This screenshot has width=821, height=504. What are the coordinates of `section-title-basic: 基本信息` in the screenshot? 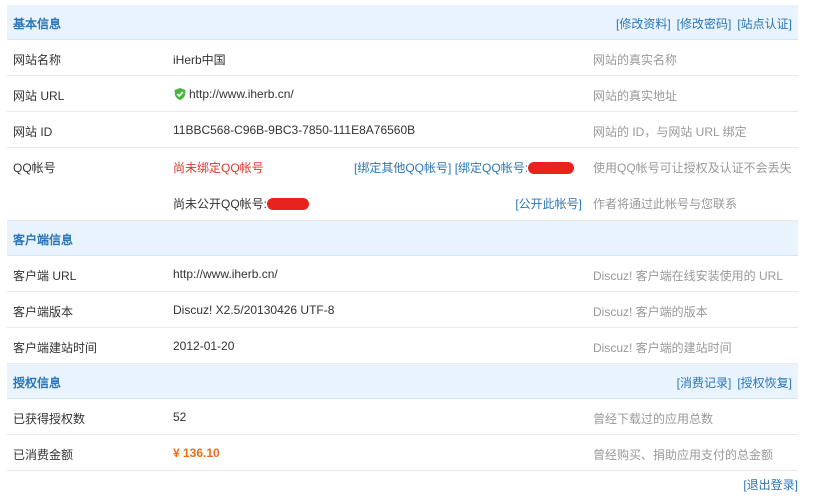 It's located at (37, 24).